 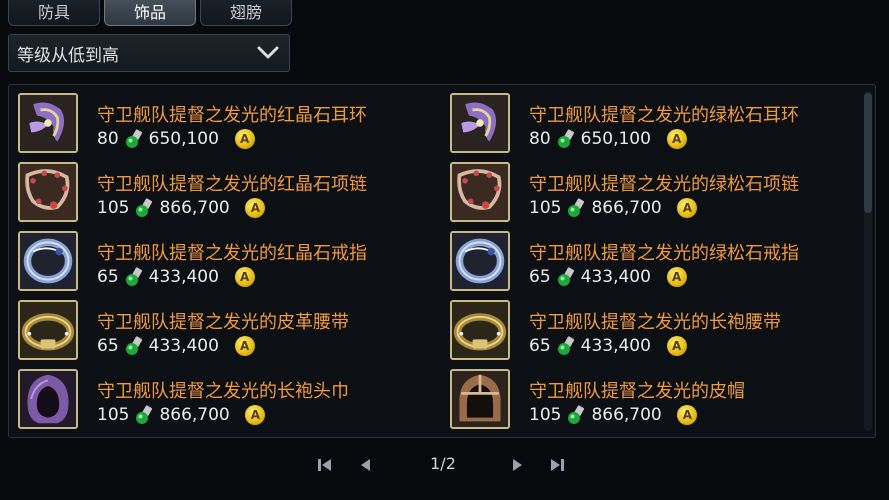 I want to click on list-item: 守卫舰队提督之发光的长袍头巾 105 866,700 A, so click(x=225, y=400).